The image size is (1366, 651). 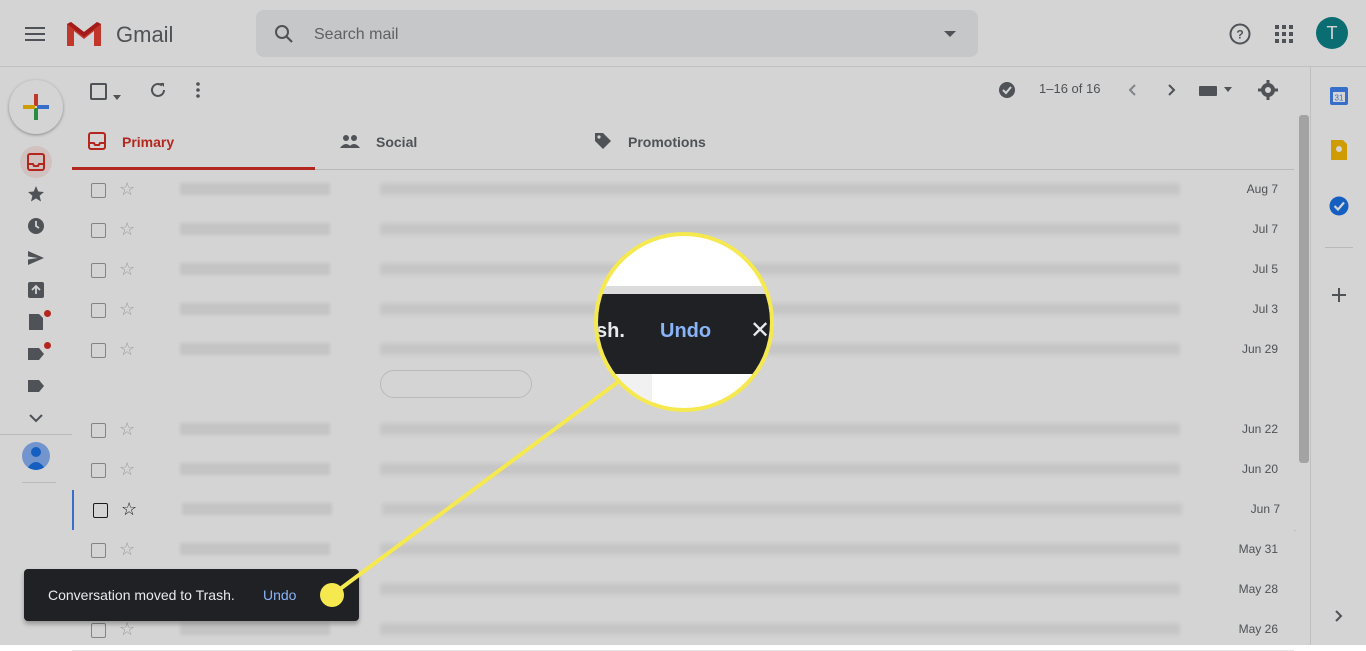 What do you see at coordinates (686, 331) in the screenshot?
I see `zoomed-undo-button: Undo` at bounding box center [686, 331].